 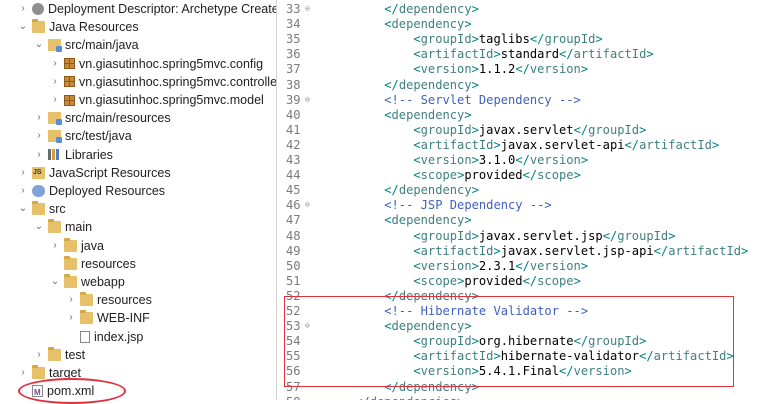 I want to click on tree-item: › JavaScript Resources, so click(x=94, y=173).